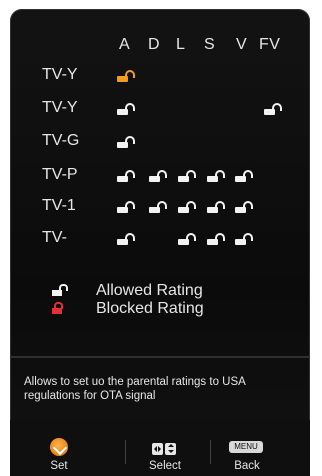 This screenshot has height=476, width=322. Describe the element at coordinates (126, 76) in the screenshot. I see `rating-lock-tv-y-a` at that location.